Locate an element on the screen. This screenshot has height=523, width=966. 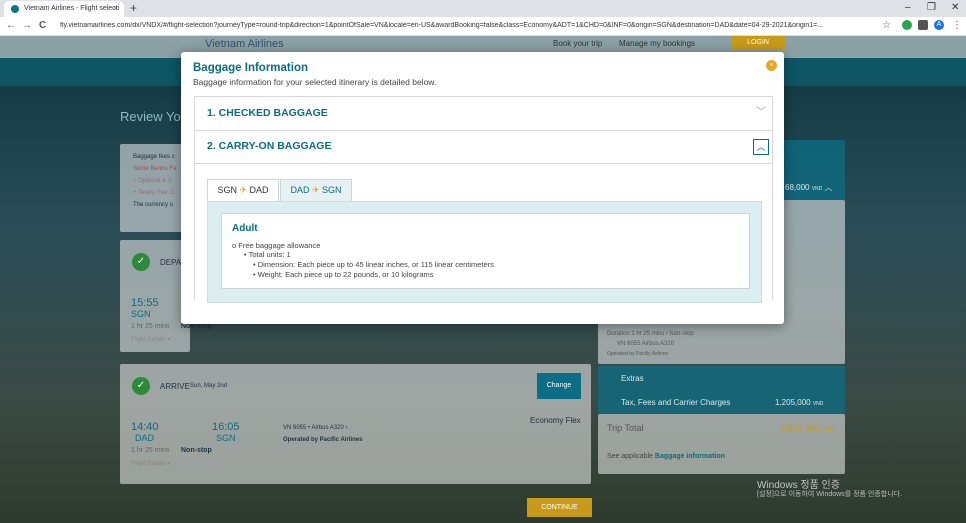
manage-bookings-link: Manage my bookings is located at coordinates (657, 43).